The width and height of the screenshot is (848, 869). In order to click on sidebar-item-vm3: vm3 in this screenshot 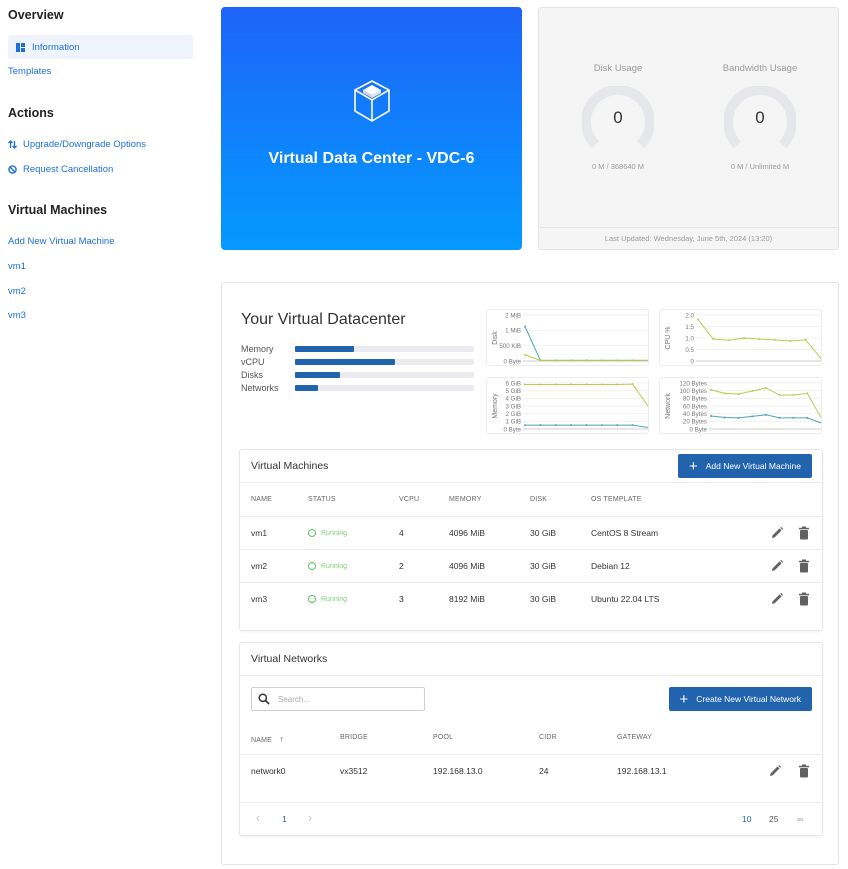, I will do `click(17, 315)`.